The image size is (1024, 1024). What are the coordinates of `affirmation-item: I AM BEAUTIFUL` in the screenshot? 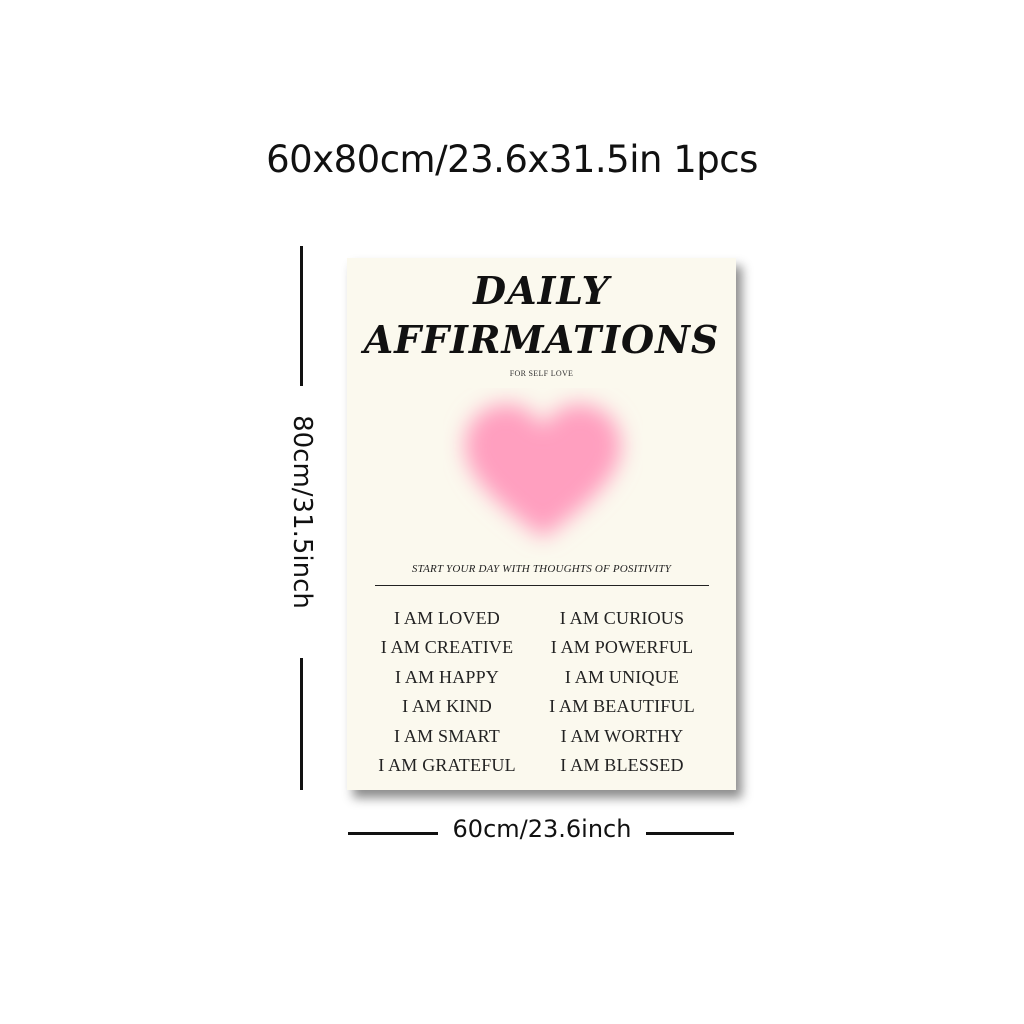 It's located at (622, 706).